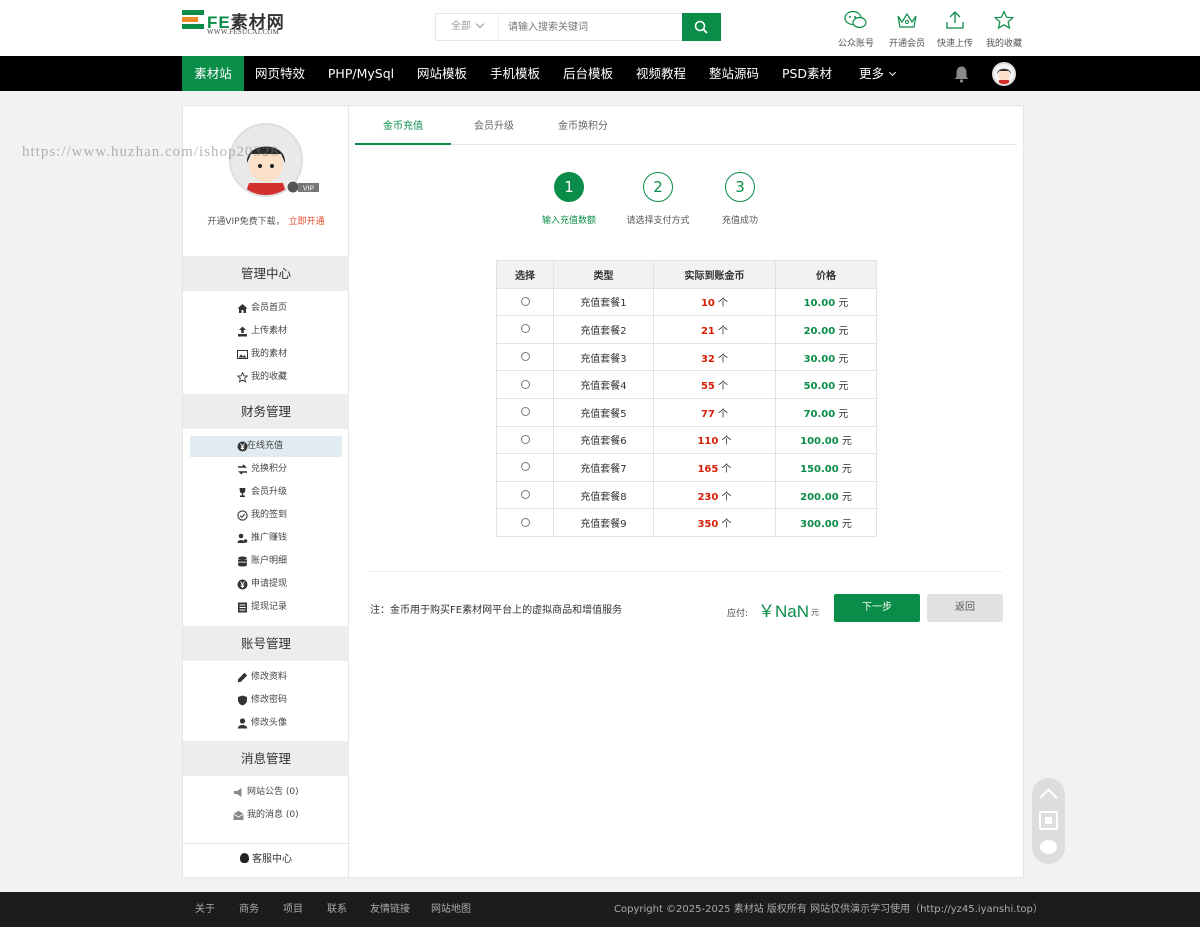 This screenshot has width=1200, height=927. I want to click on coins-cell: 350 个, so click(714, 522).